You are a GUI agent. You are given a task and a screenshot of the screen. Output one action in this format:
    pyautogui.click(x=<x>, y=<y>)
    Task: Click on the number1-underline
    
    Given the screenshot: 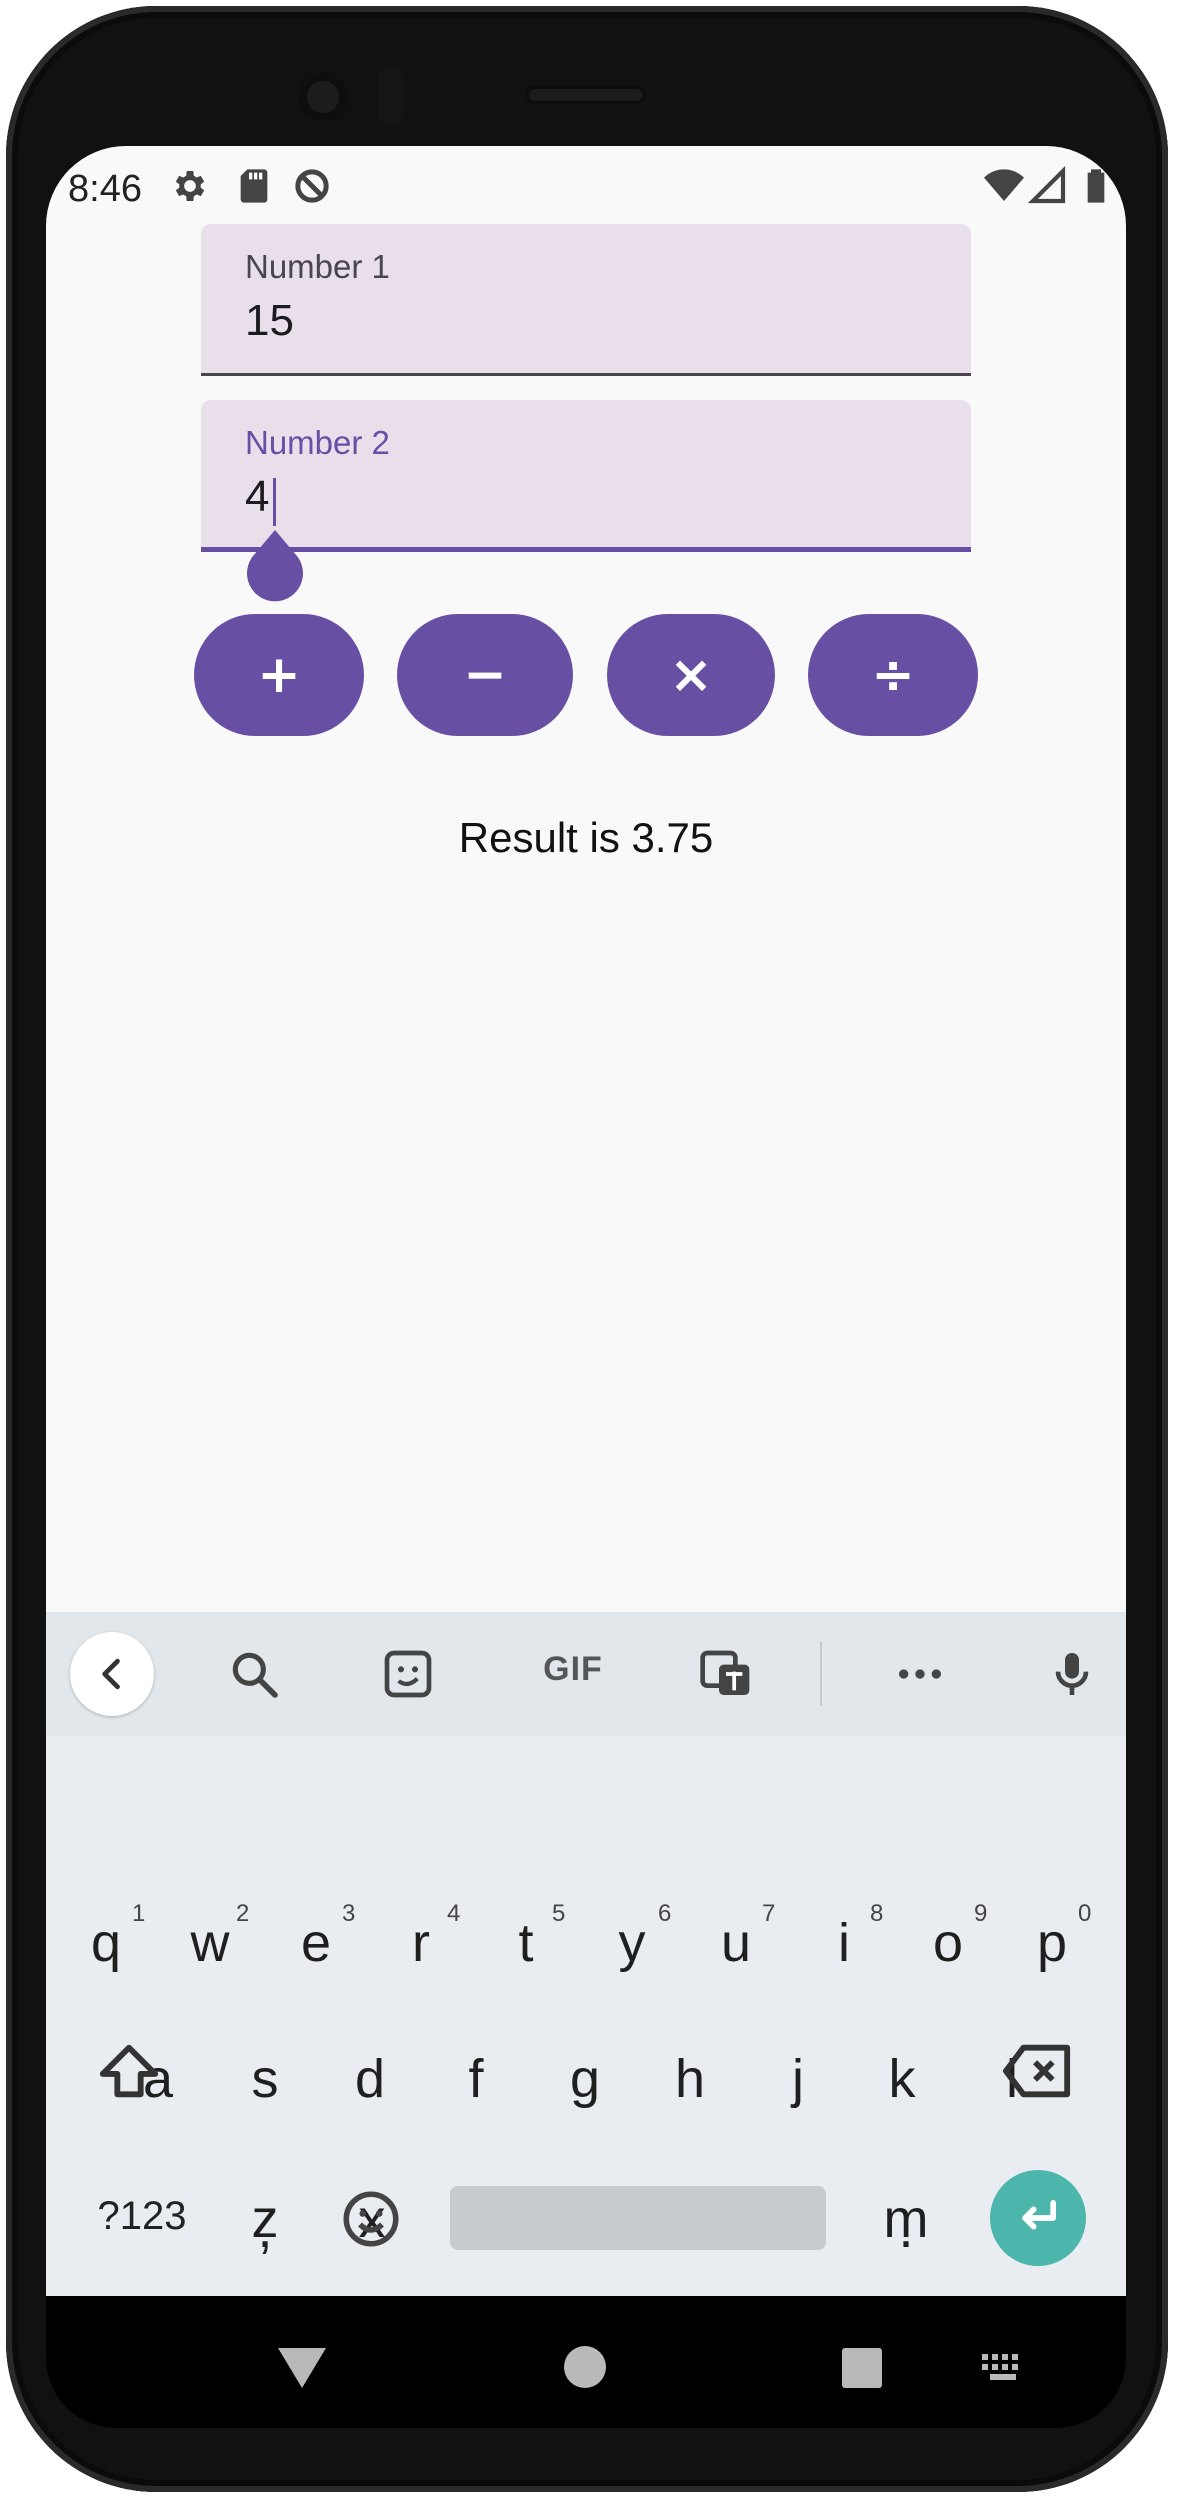 What is the action you would take?
    pyautogui.click(x=586, y=374)
    